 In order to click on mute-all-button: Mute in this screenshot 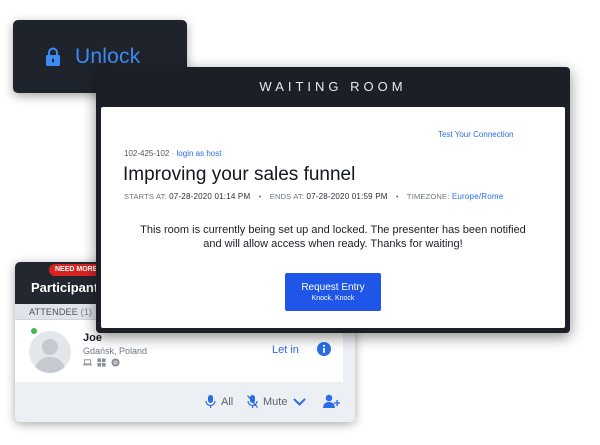, I will do `click(267, 401)`.